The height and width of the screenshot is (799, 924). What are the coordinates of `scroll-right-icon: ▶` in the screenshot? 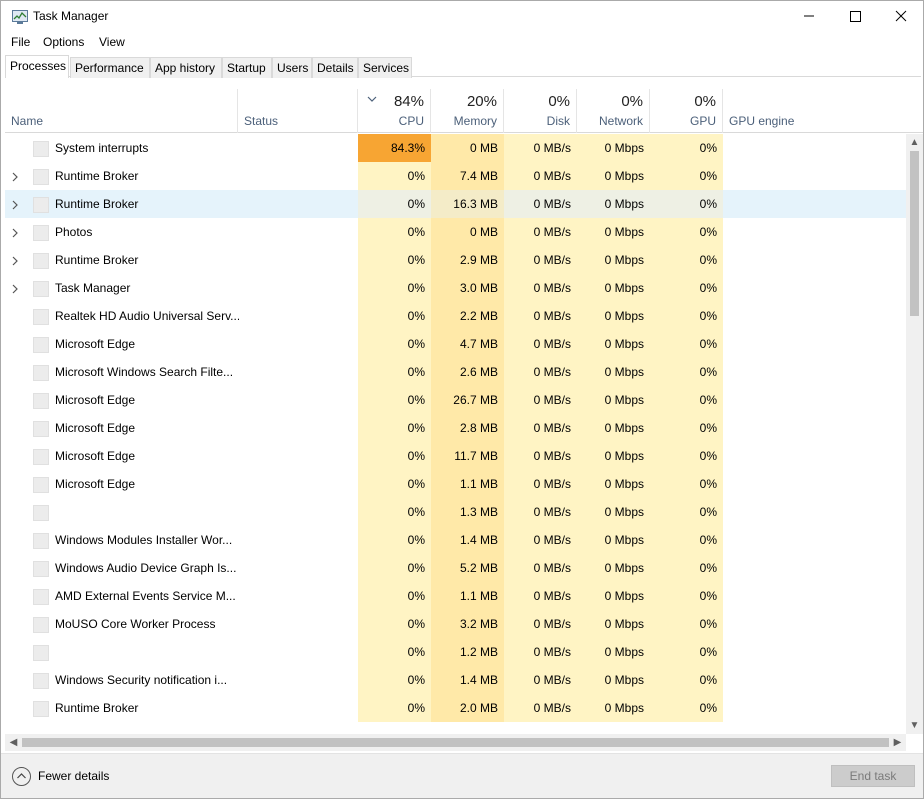 It's located at (897, 742).